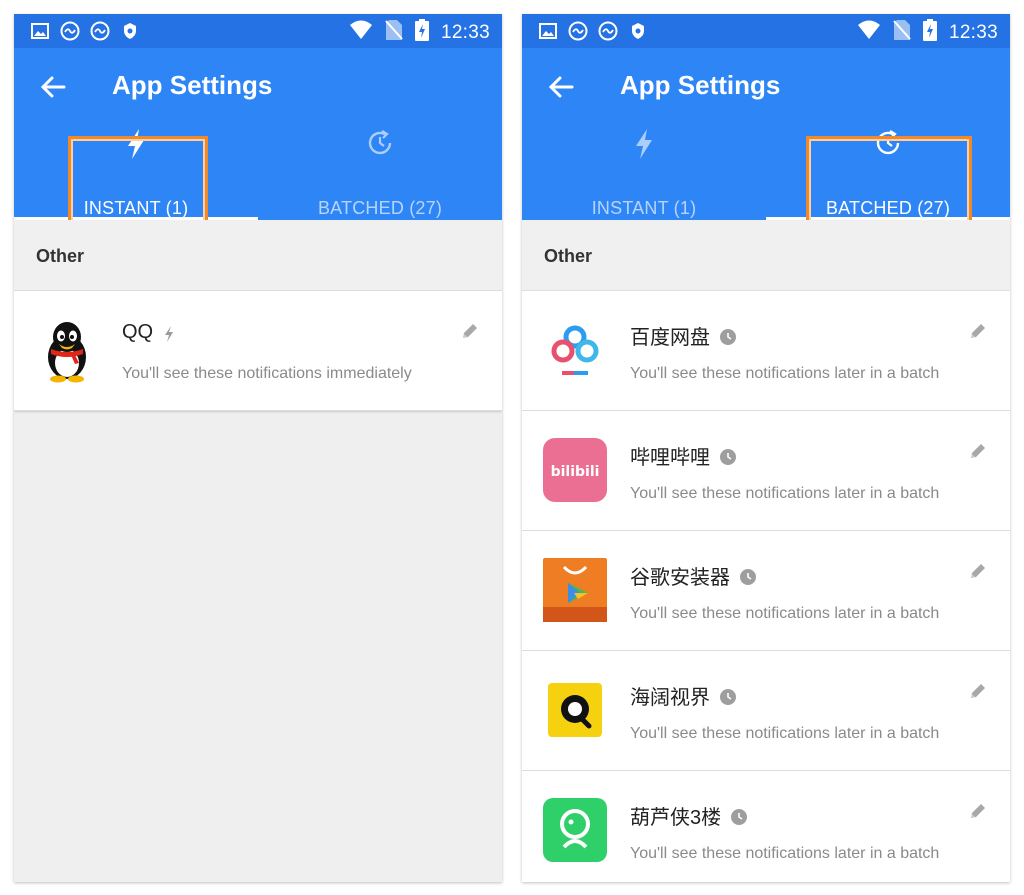 Image resolution: width=1024 pixels, height=895 pixels. I want to click on app-name: 葫芦侠3楼, so click(689, 815).